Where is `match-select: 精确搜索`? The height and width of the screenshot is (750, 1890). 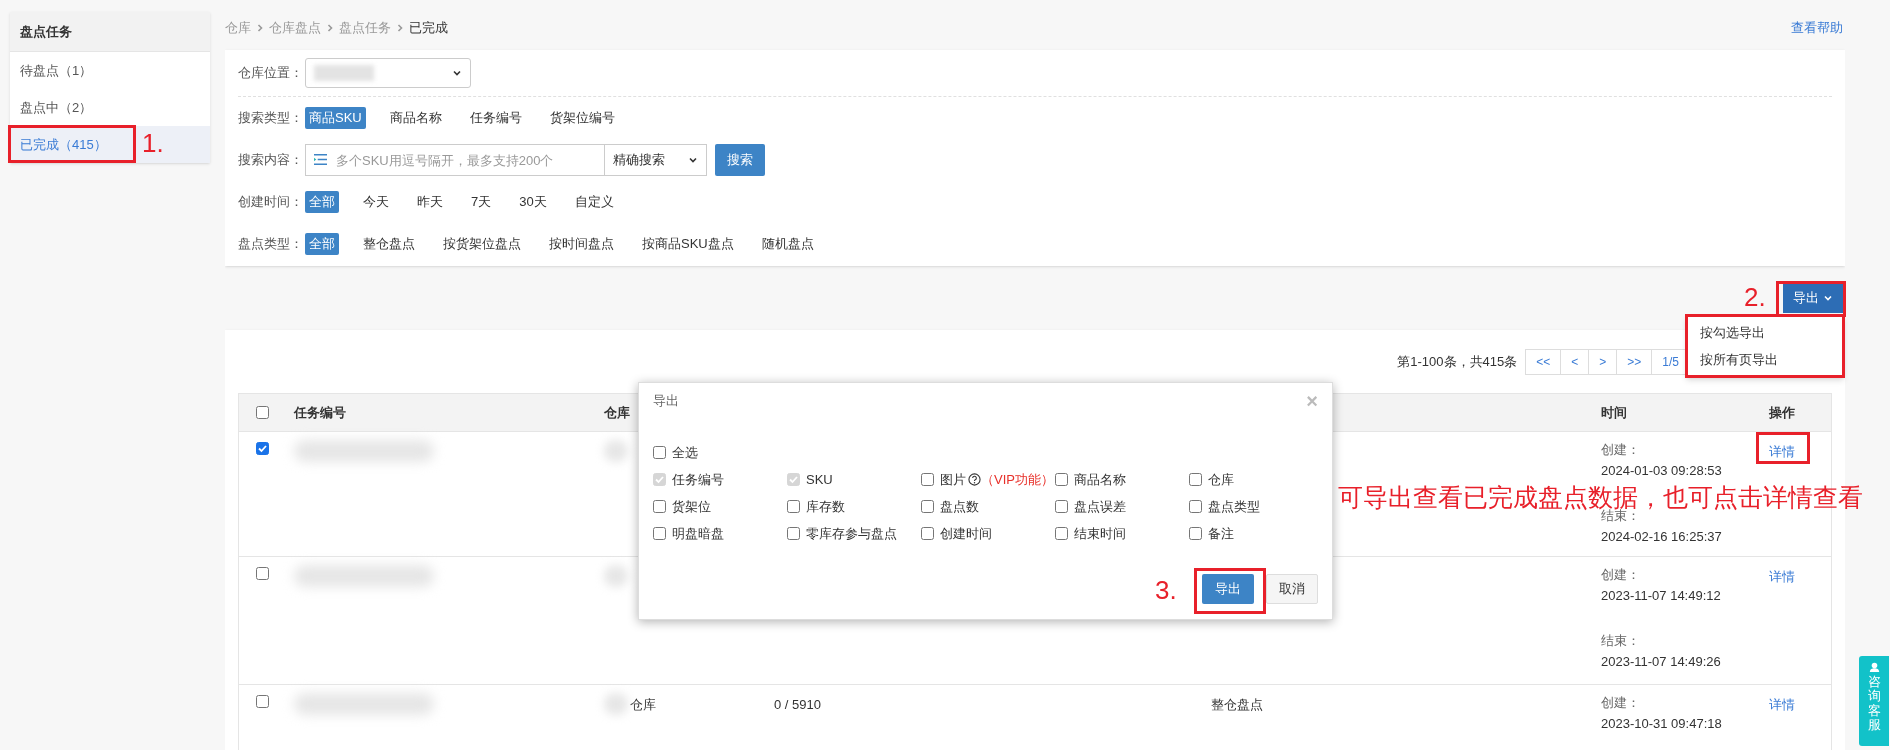
match-select: 精确搜索 is located at coordinates (656, 160).